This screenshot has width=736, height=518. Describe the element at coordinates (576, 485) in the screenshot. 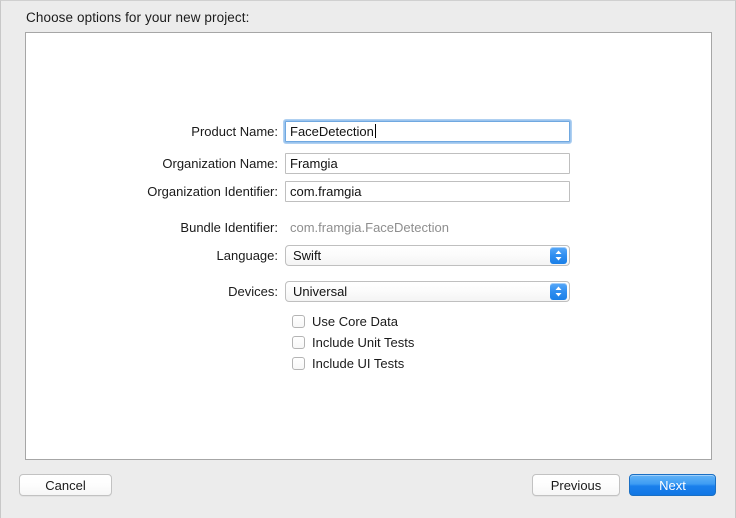

I see `previous-button: Previous` at that location.